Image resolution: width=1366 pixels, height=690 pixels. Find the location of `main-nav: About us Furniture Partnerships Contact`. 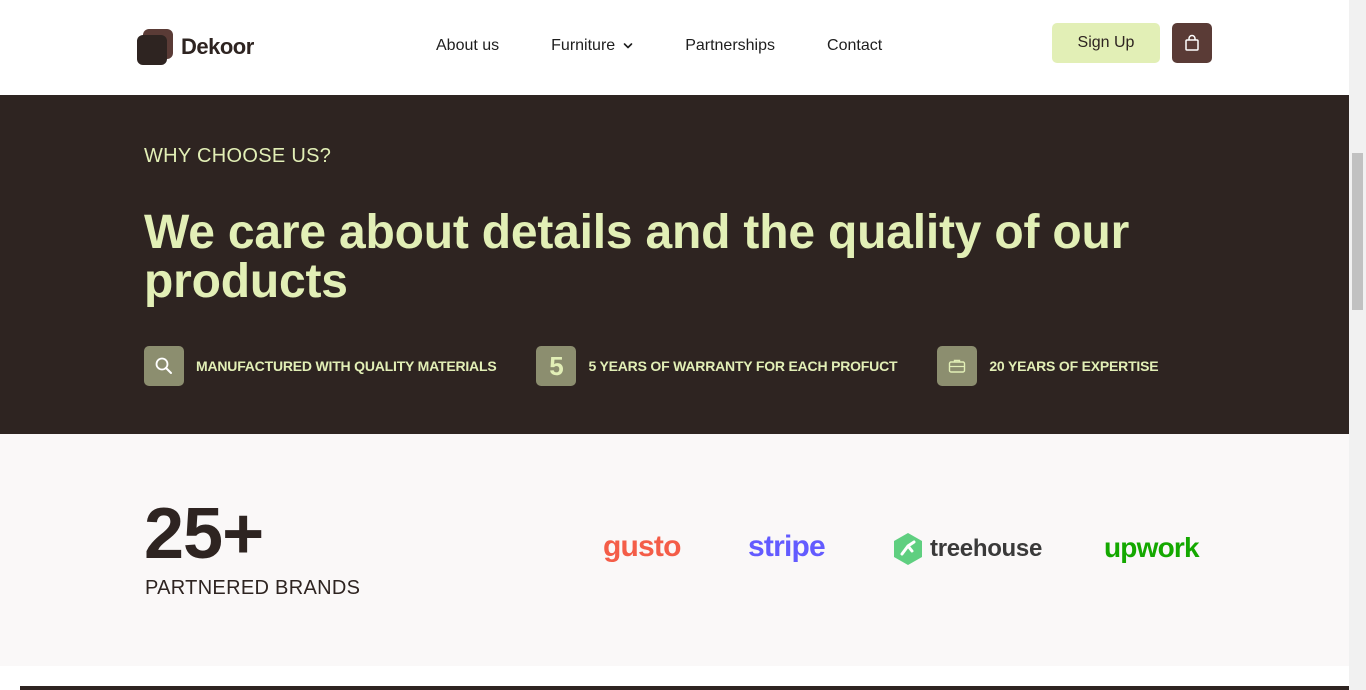

main-nav: About us Furniture Partnerships Contact is located at coordinates (659, 46).